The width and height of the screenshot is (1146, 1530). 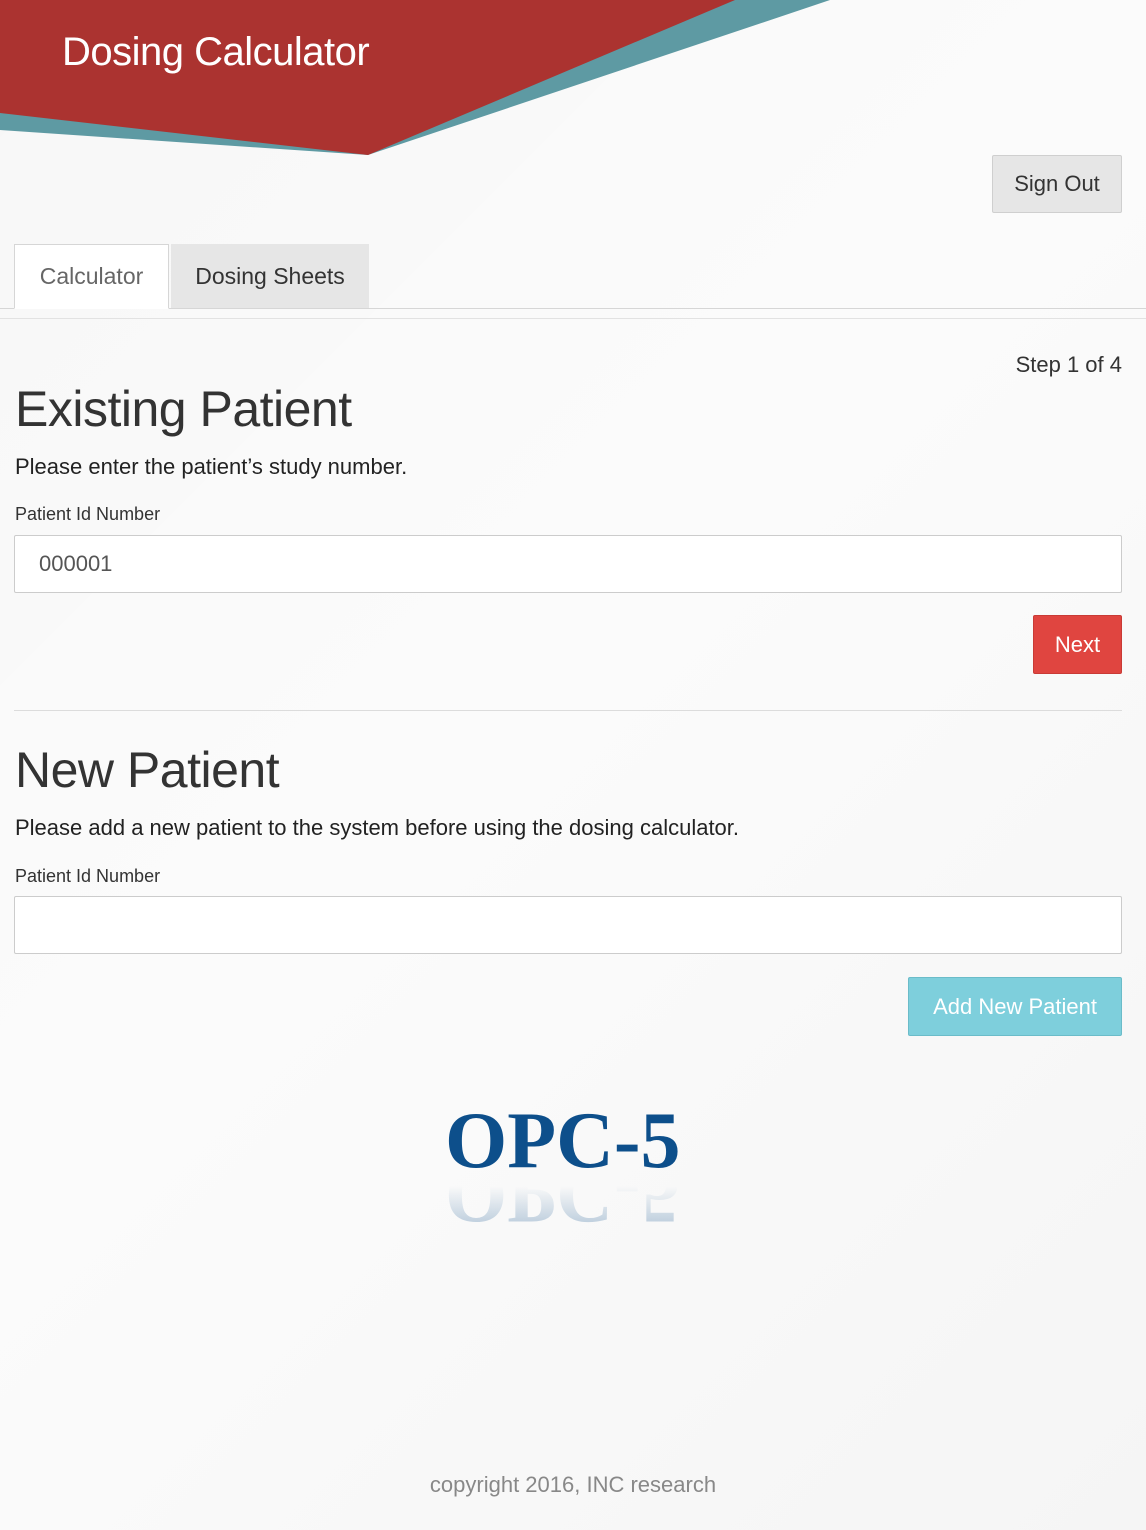 What do you see at coordinates (183, 409) in the screenshot?
I see `existing-patient-heading: Existing Patient` at bounding box center [183, 409].